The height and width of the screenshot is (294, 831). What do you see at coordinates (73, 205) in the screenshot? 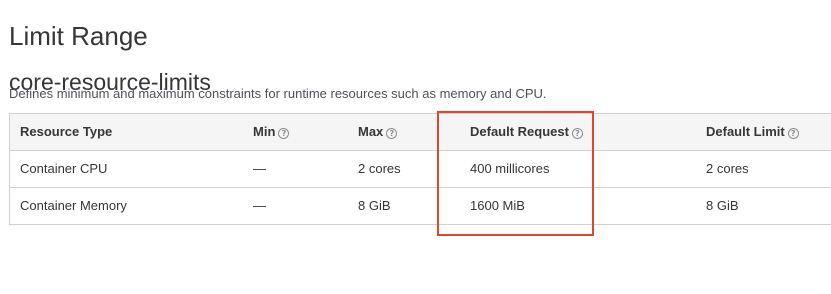
I see `cell-resource-type: Container Memory` at bounding box center [73, 205].